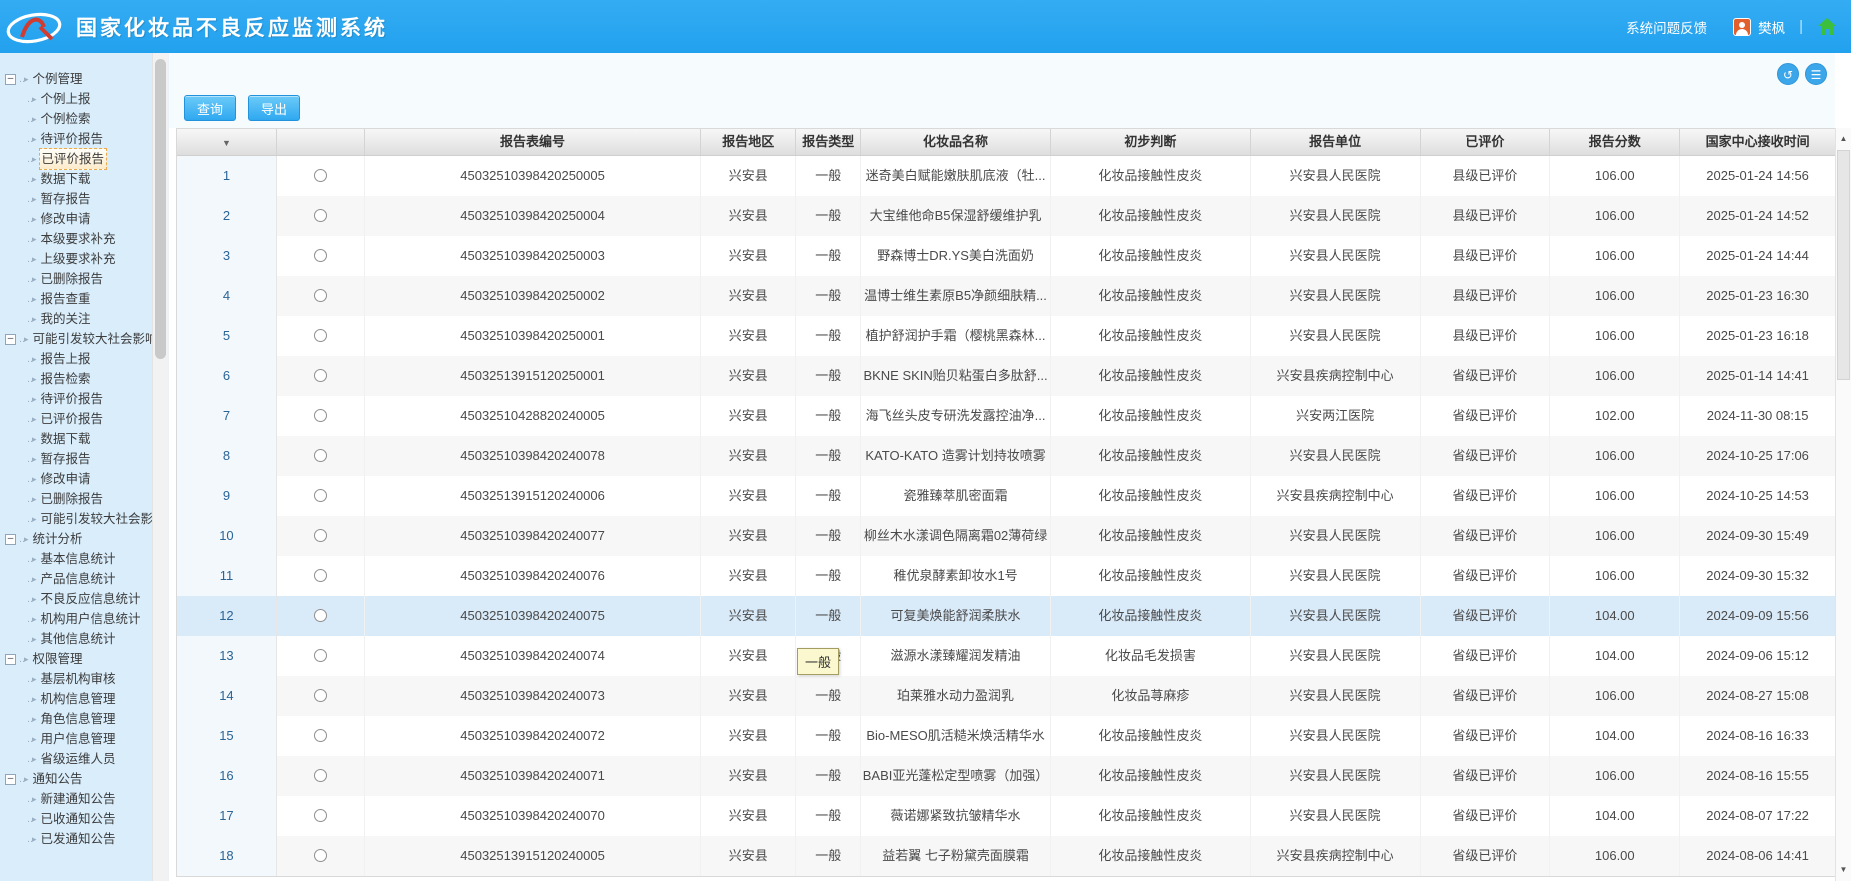  Describe the element at coordinates (78, 79) in the screenshot. I see `sidebar-group: – 个例管理` at that location.